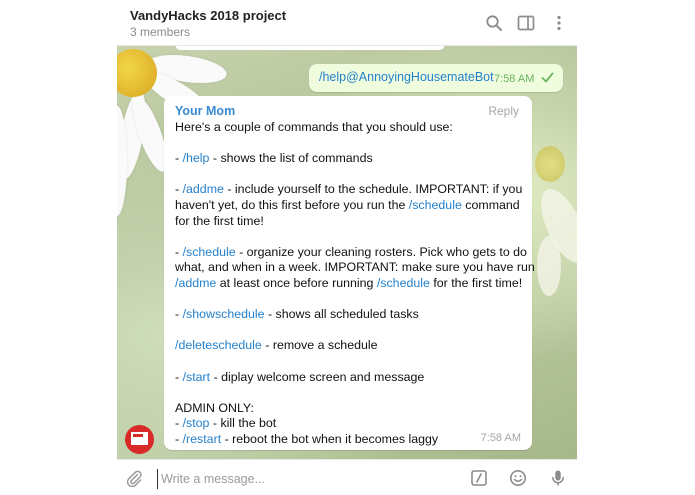 This screenshot has width=695, height=495. Describe the element at coordinates (350, 409) in the screenshot. I see `message-line: ADMIN ONLY:` at that location.